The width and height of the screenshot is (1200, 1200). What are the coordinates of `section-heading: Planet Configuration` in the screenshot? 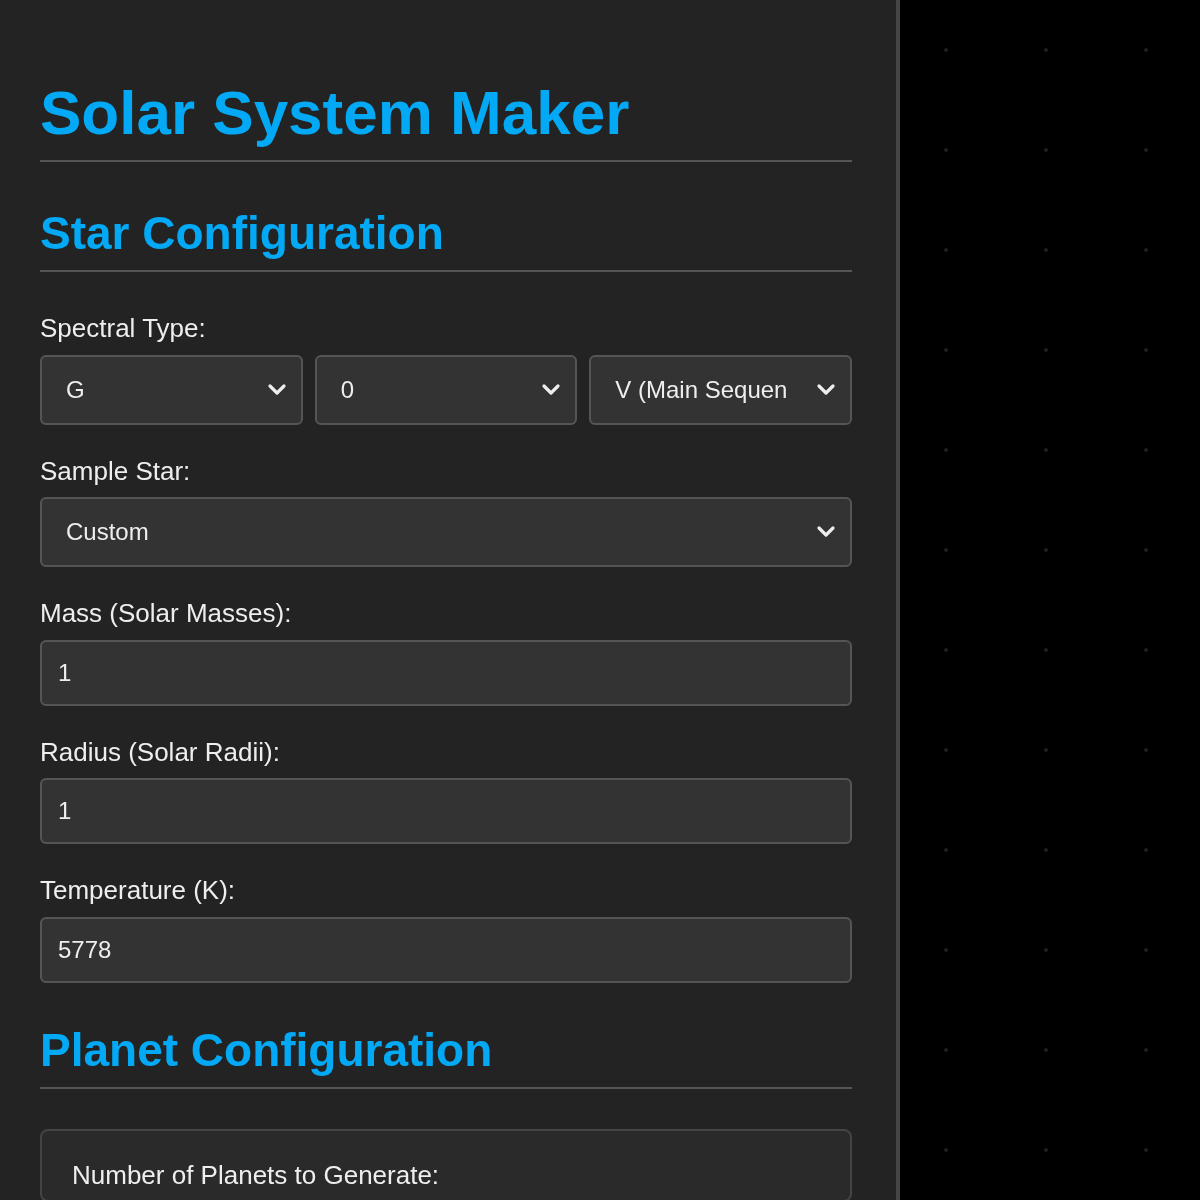 It's located at (267, 1052).